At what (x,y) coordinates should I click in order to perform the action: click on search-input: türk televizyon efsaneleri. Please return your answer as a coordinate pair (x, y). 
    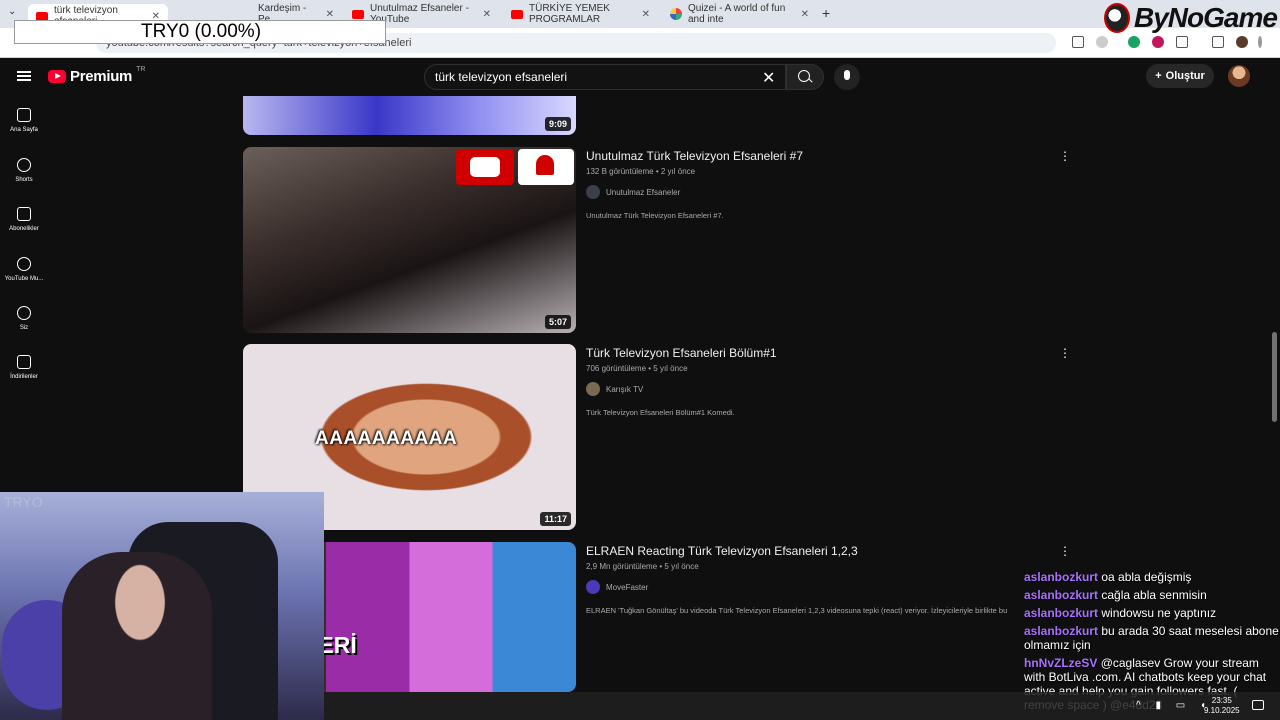
    Looking at the image, I should click on (605, 77).